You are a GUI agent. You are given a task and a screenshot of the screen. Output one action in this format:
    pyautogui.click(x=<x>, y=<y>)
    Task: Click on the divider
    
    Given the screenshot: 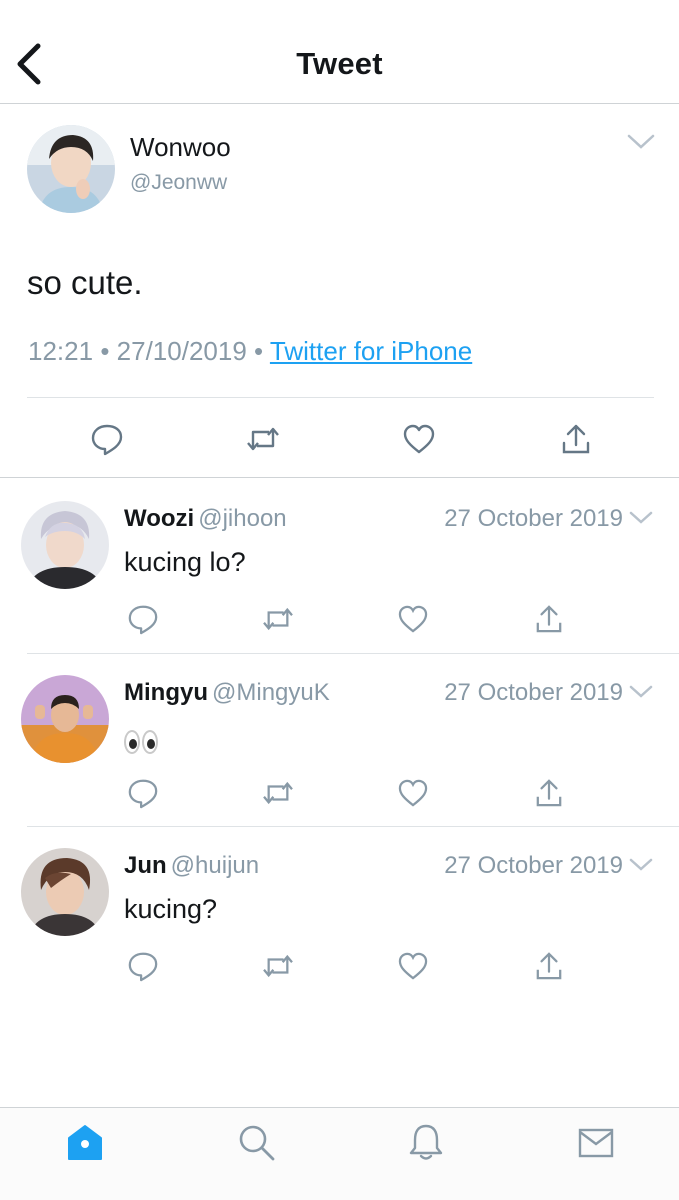 What is the action you would take?
    pyautogui.click(x=340, y=397)
    